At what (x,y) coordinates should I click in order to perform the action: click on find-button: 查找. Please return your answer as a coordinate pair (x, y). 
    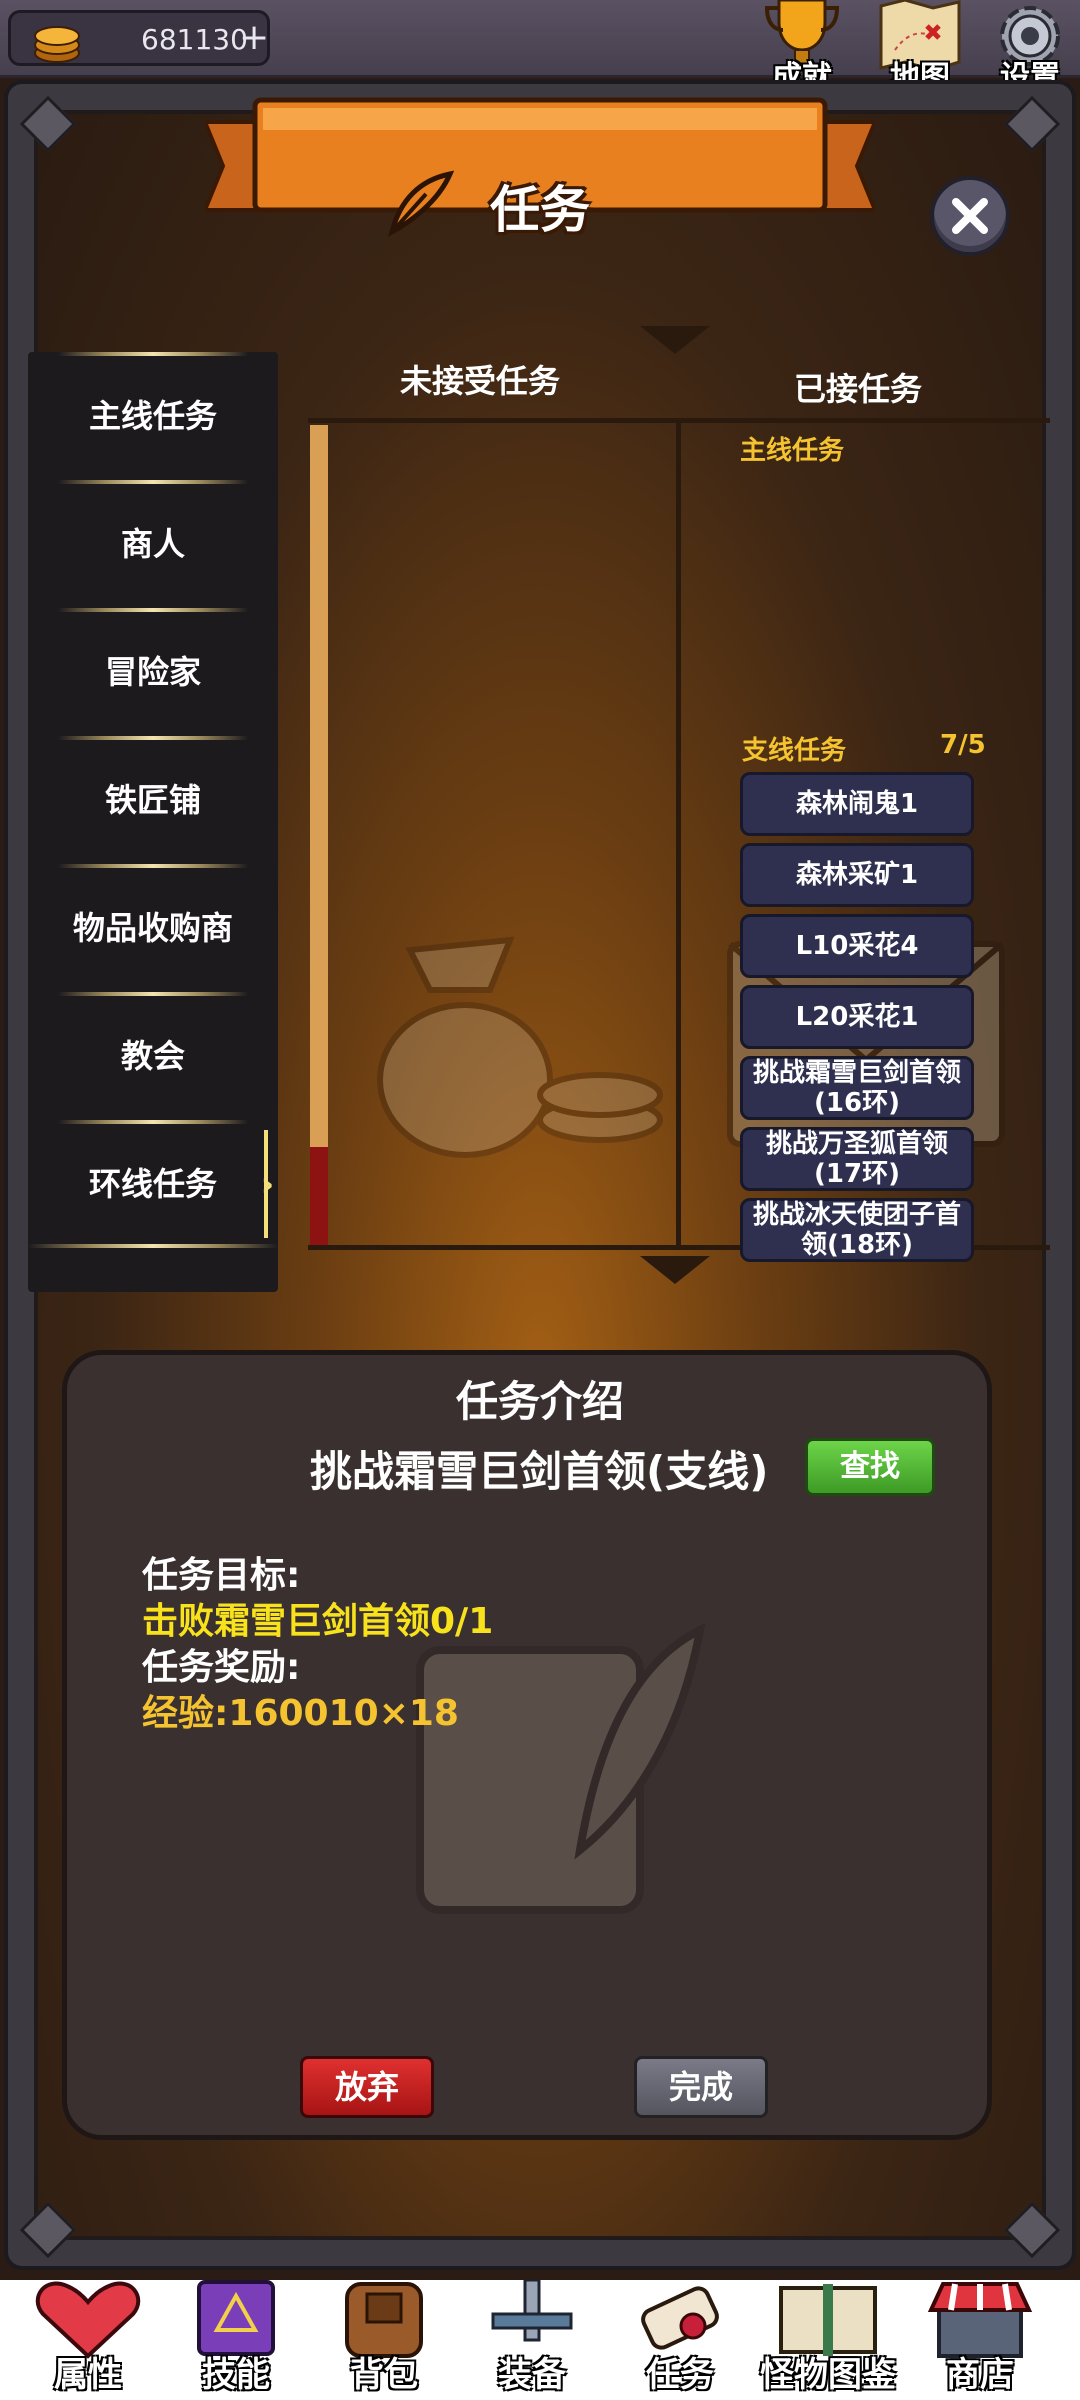
    Looking at the image, I should click on (870, 1467).